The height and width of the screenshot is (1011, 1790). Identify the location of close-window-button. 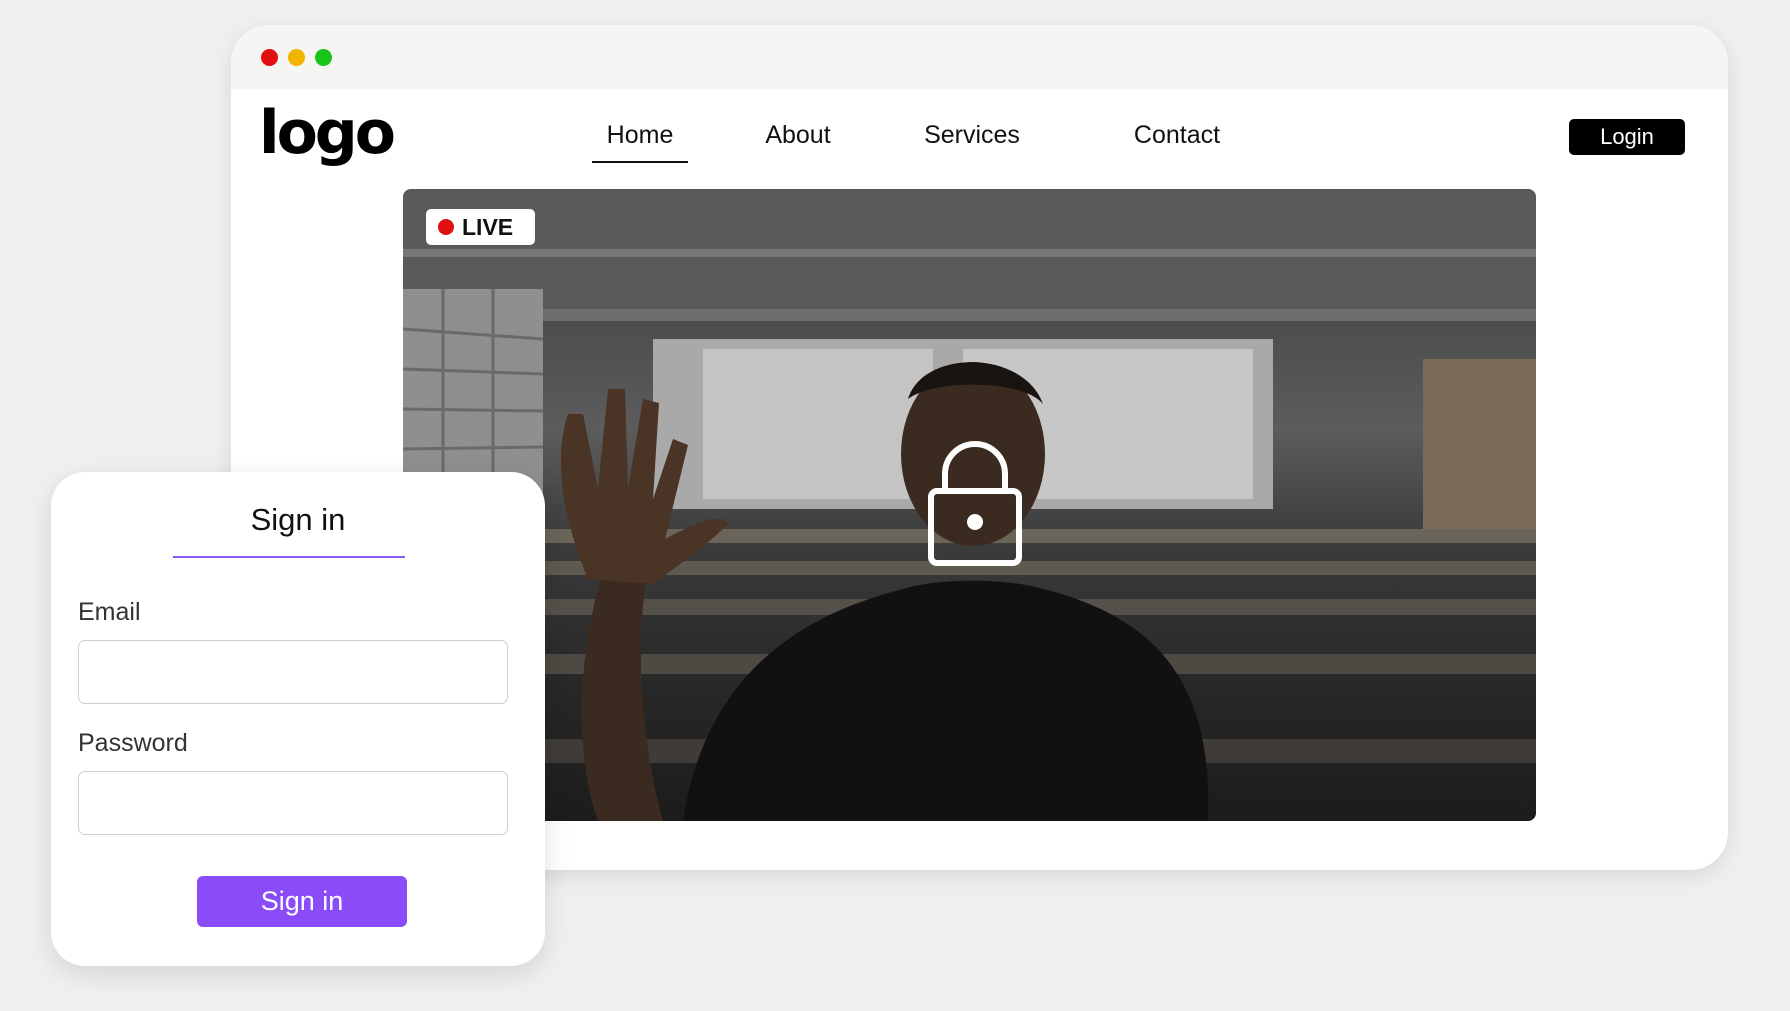
(269, 57).